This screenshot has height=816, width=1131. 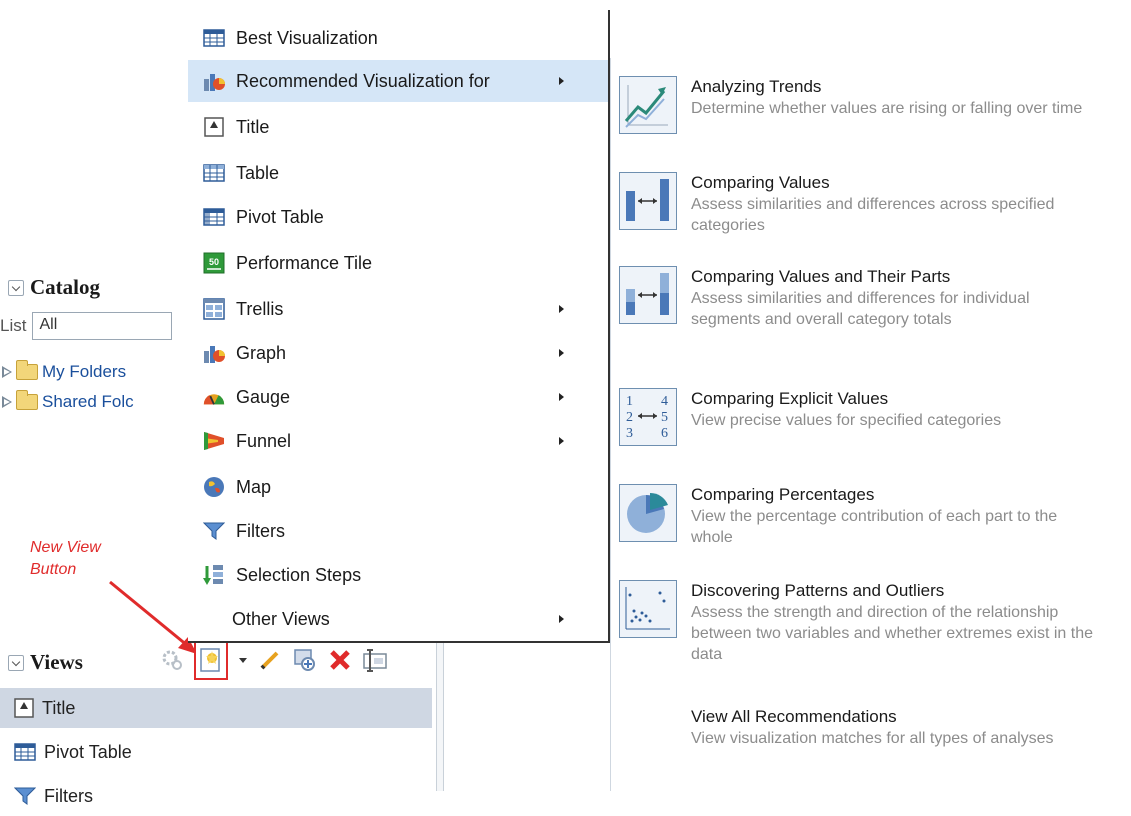 I want to click on new-view-icon, so click(x=210, y=660).